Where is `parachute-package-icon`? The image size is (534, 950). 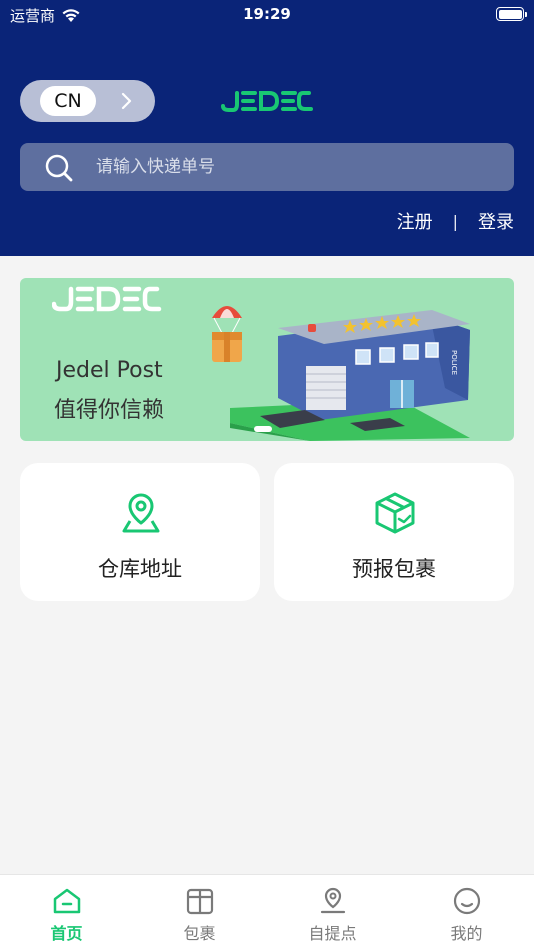 parachute-package-icon is located at coordinates (227, 334).